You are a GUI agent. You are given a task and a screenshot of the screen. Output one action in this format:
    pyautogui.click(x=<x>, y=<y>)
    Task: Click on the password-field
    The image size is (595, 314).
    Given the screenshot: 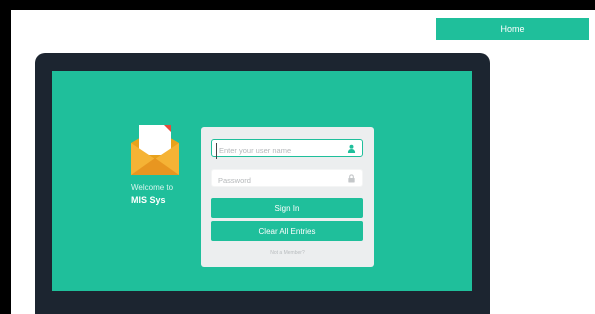 What is the action you would take?
    pyautogui.click(x=287, y=179)
    